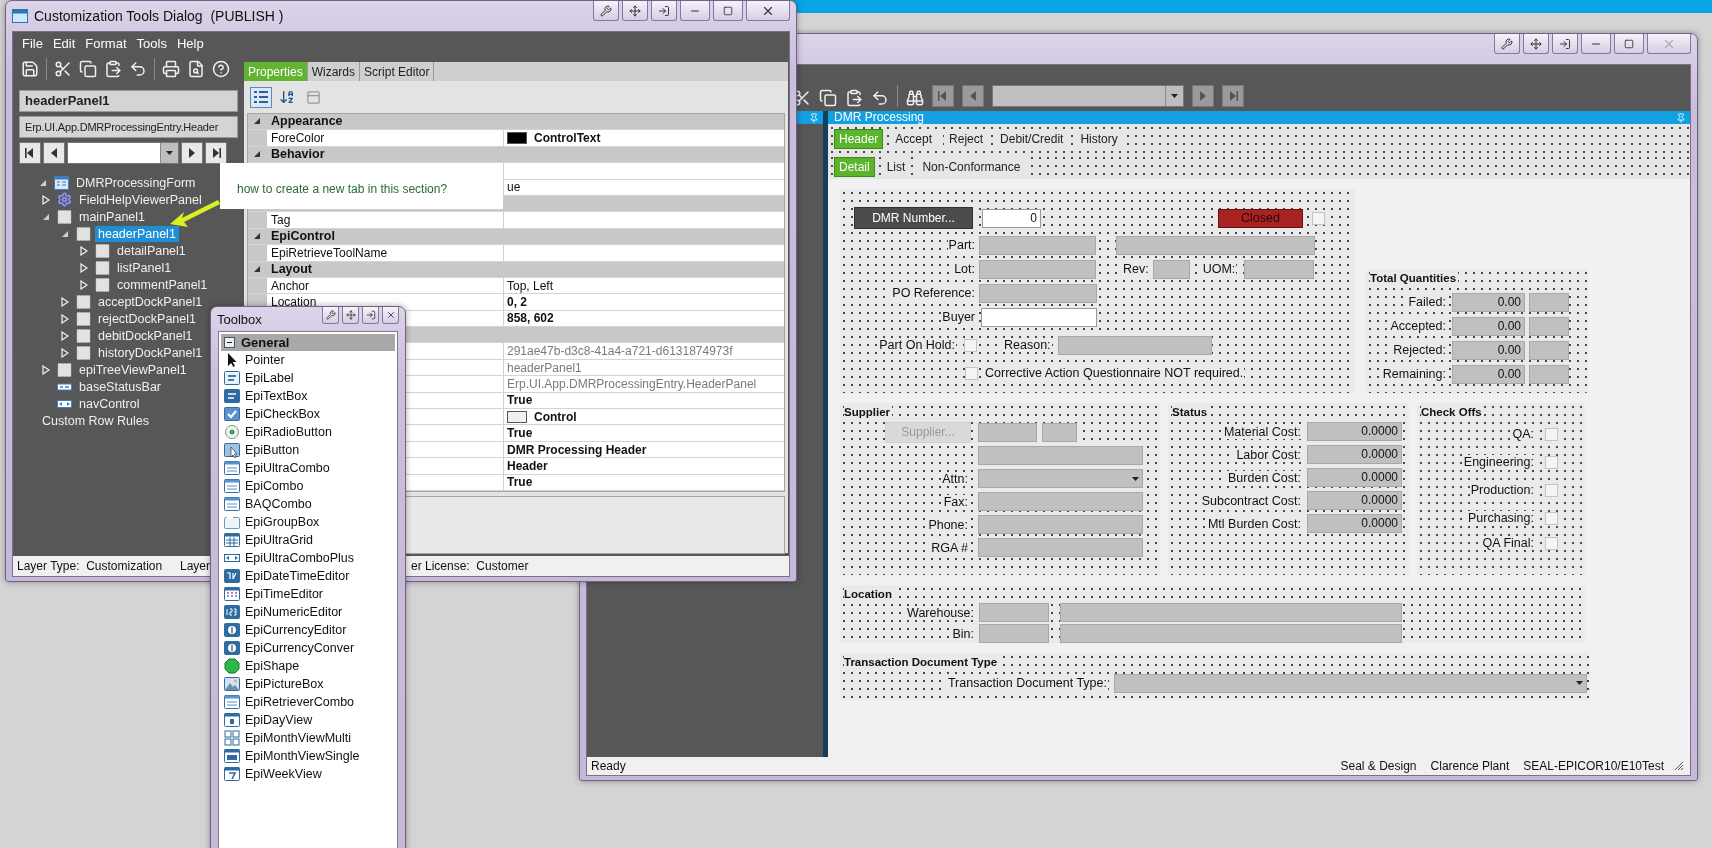 Image resolution: width=1712 pixels, height=848 pixels. Describe the element at coordinates (879, 117) in the screenshot. I see `panel-title: DMR Processing` at that location.